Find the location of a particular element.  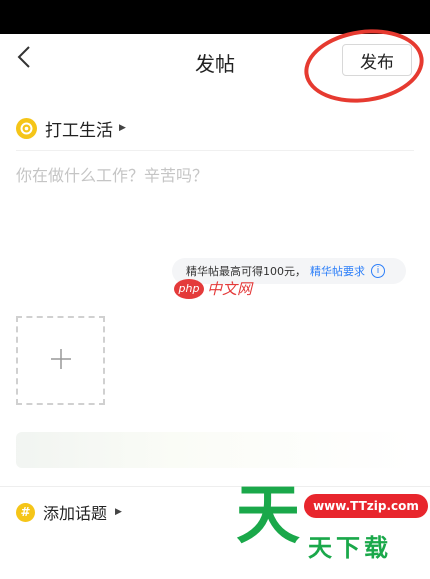

php-logo: php is located at coordinates (189, 288).